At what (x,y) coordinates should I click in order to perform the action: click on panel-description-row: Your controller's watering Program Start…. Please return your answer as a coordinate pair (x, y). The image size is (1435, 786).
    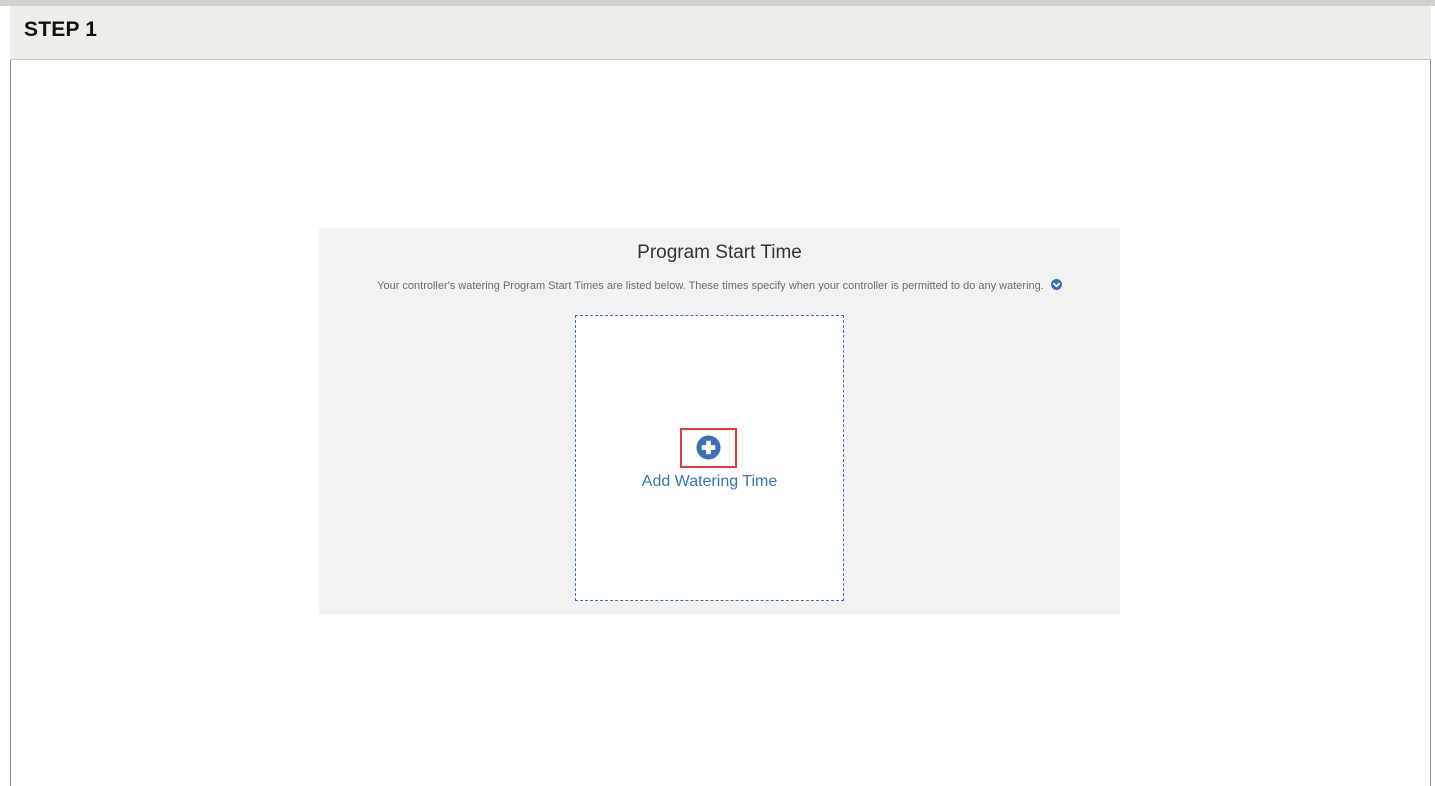
    Looking at the image, I should click on (719, 285).